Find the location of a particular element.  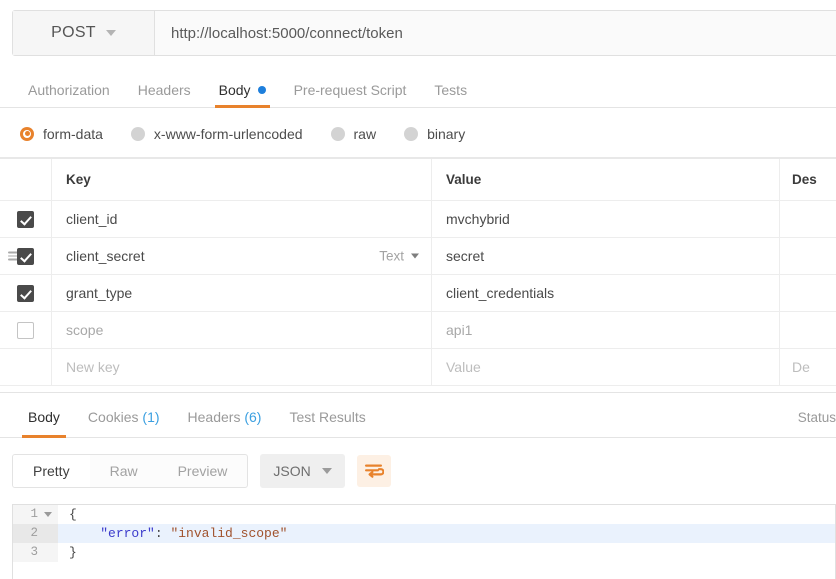

row-value-text: mvchybrid is located at coordinates (478, 219).